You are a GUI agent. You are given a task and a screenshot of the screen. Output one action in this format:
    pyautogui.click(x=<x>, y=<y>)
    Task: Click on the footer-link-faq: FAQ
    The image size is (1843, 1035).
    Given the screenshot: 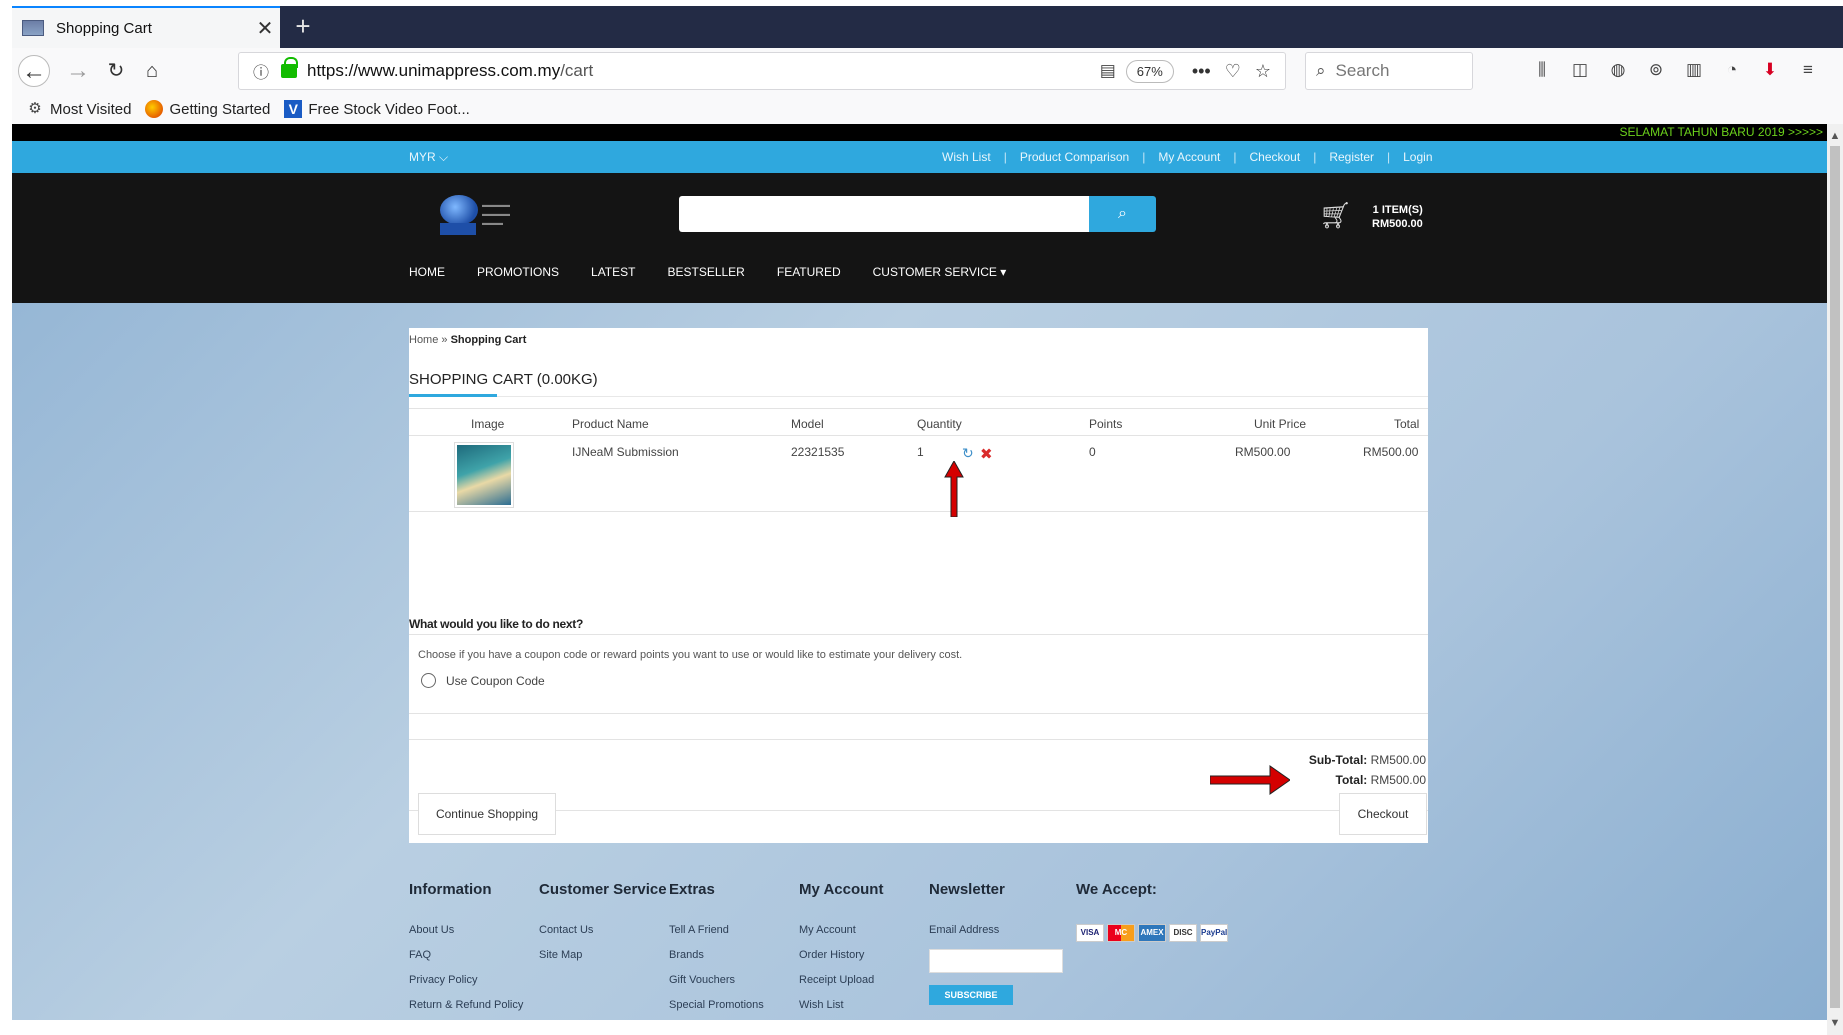 What is the action you would take?
    pyautogui.click(x=466, y=956)
    